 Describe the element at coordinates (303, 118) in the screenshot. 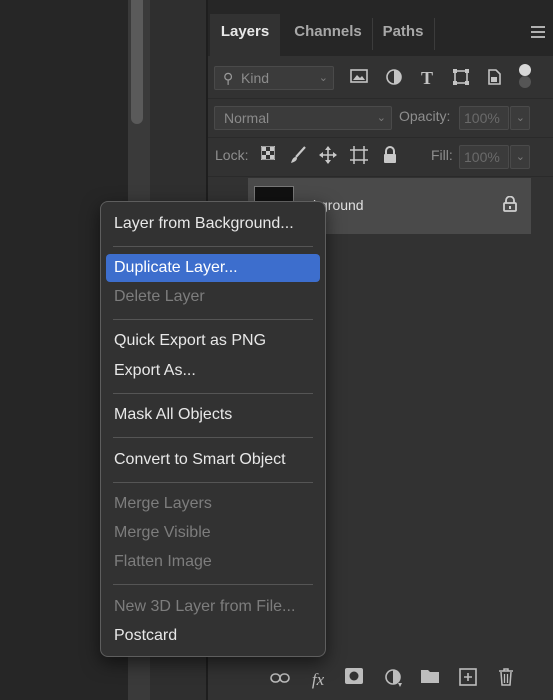

I see `blend-mode-select: Normal ⌄` at that location.